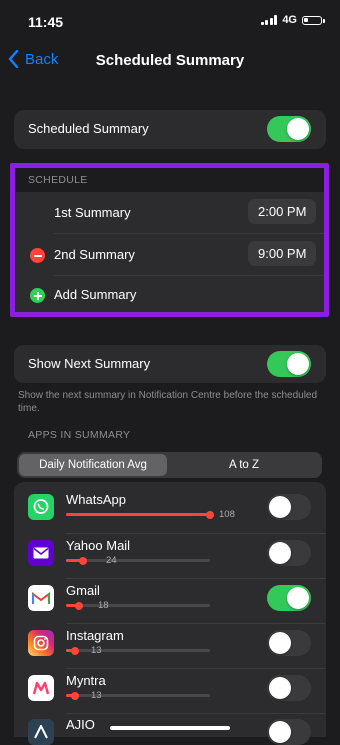 The width and height of the screenshot is (340, 745). I want to click on back-button: Back, so click(33, 59).